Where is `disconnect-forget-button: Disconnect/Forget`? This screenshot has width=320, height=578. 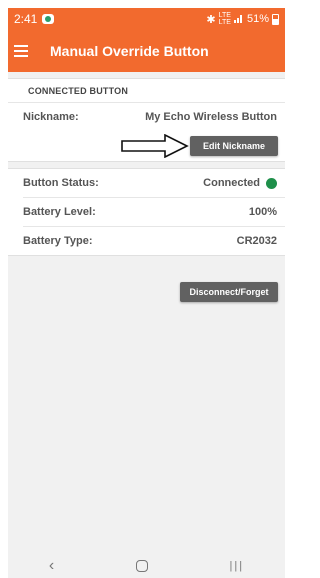
disconnect-forget-button: Disconnect/Forget is located at coordinates (229, 292).